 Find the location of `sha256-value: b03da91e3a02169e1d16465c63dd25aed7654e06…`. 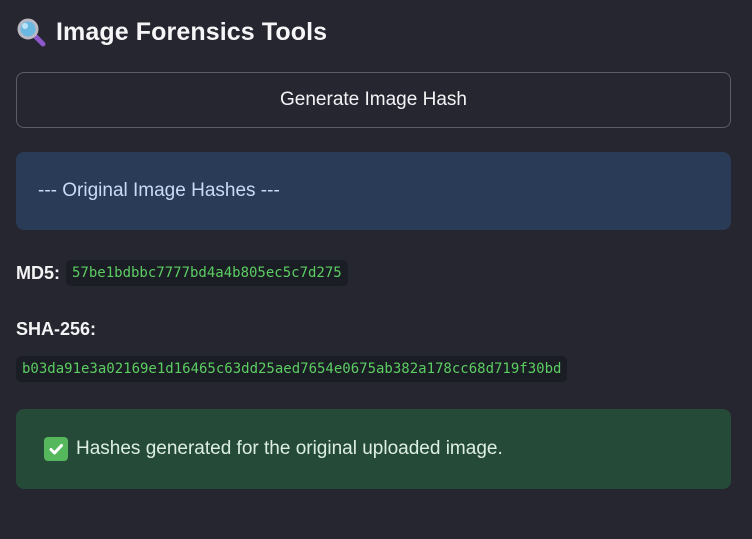

sha256-value: b03da91e3a02169e1d16465c63dd25aed7654e06… is located at coordinates (292, 369).